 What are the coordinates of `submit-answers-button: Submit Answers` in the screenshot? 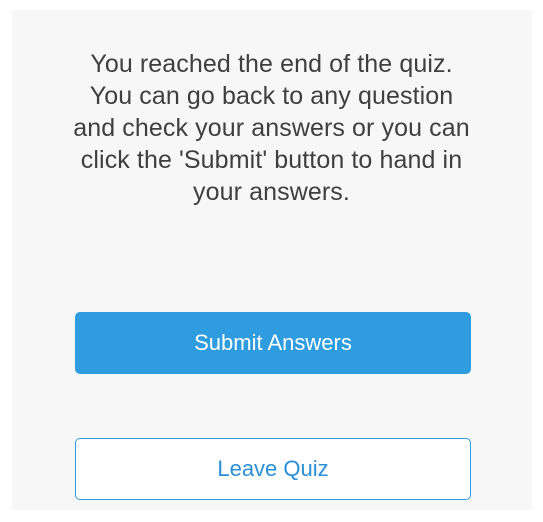 It's located at (273, 343).